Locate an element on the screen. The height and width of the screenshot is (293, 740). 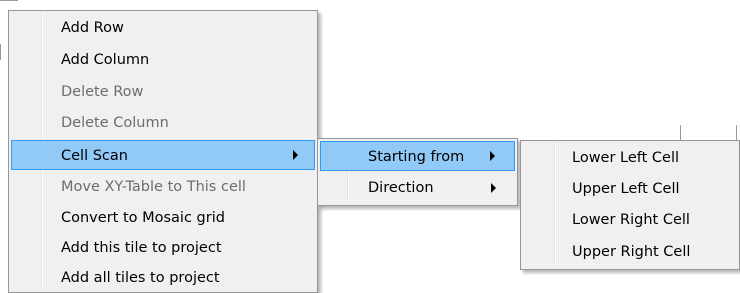
cell-scan-submenu: Starting from Direction is located at coordinates (417, 172).